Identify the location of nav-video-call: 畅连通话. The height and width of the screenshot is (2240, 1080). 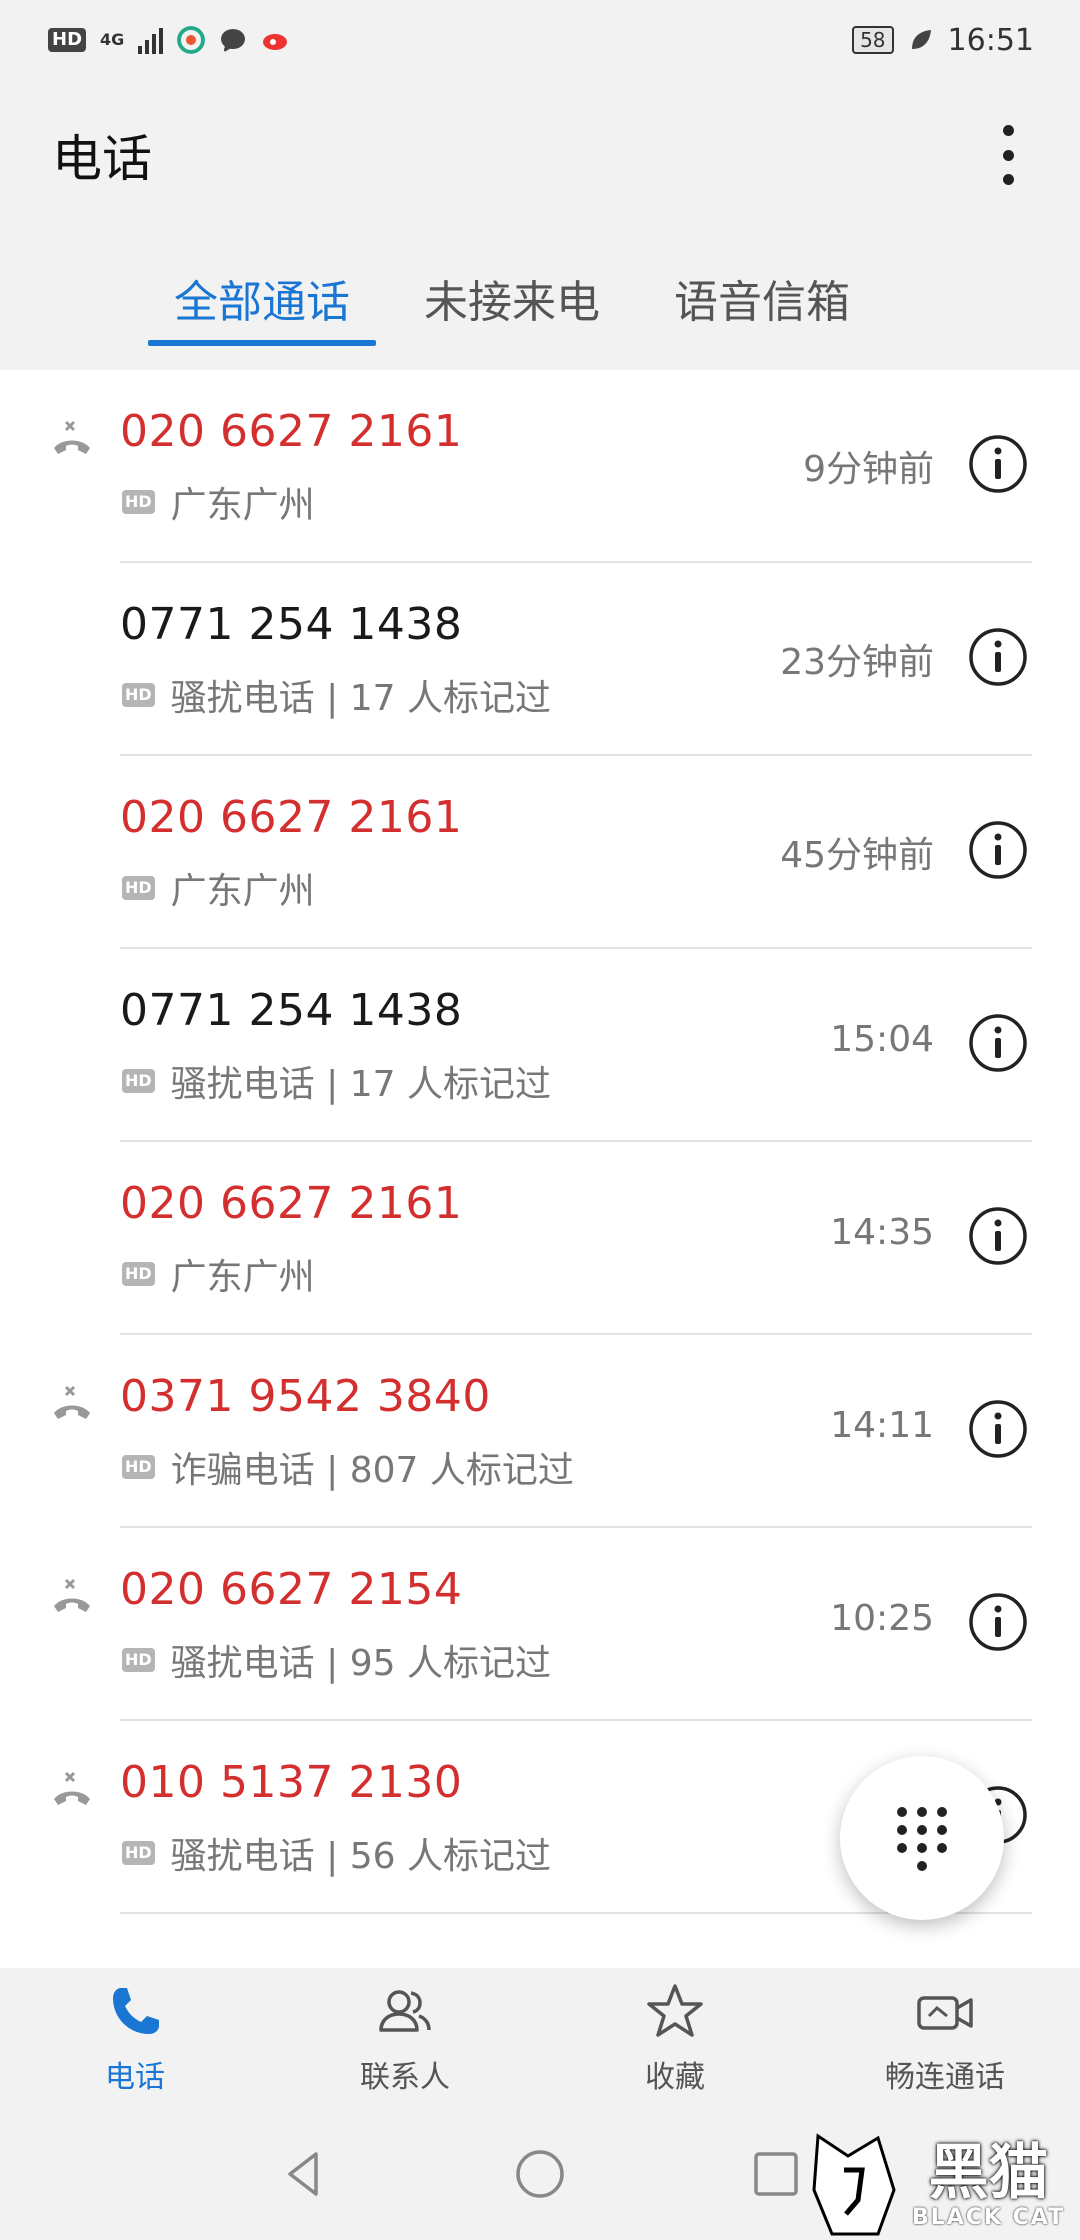
(945, 2038).